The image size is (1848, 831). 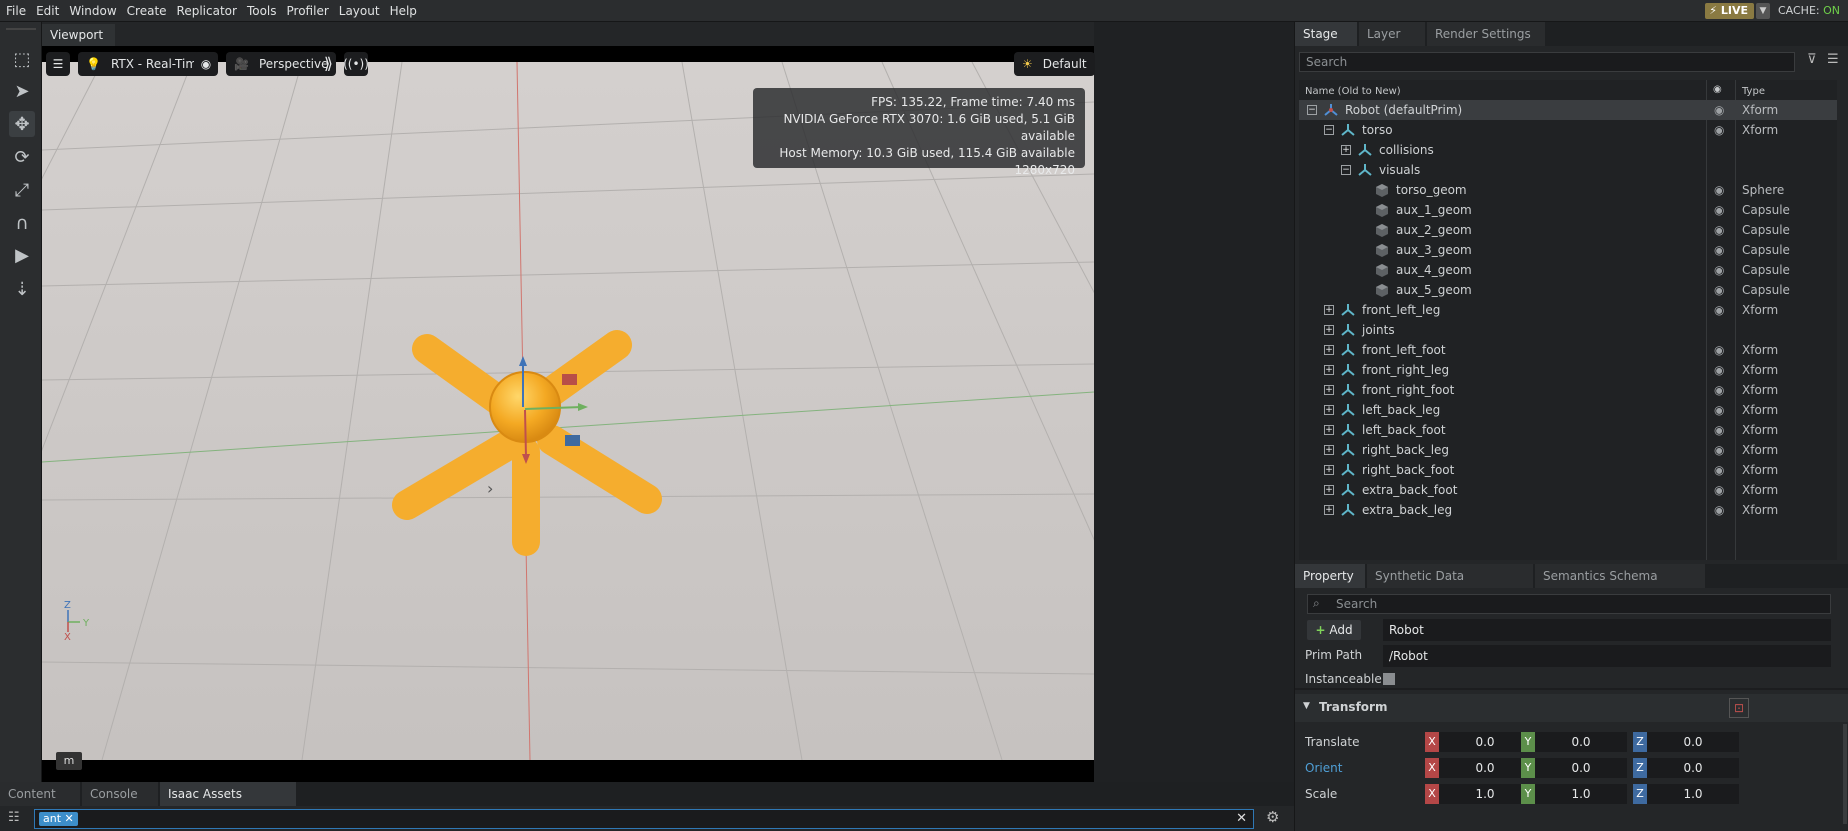 What do you see at coordinates (1693, 794) in the screenshot?
I see `scale-z-field: 1.0` at bounding box center [1693, 794].